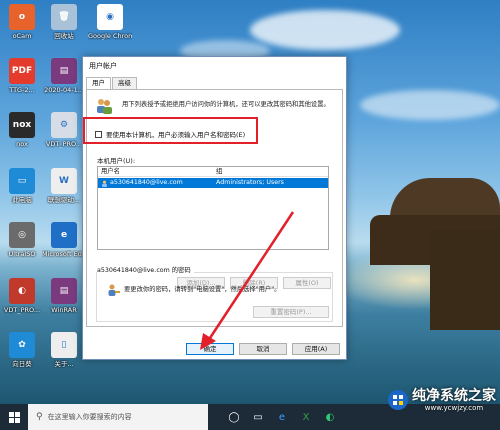 The image size is (500, 430). Describe the element at coordinates (398, 400) in the screenshot. I see `watermark-logo-icon` at that location.